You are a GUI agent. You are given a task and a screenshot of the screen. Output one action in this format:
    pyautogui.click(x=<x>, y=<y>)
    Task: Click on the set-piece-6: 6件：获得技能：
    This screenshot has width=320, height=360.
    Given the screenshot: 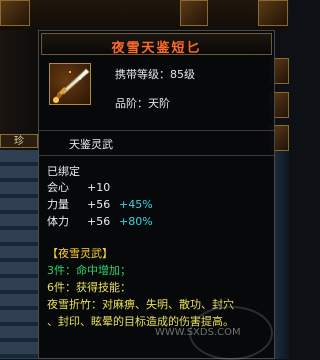 What is the action you would take?
    pyautogui.click(x=89, y=287)
    